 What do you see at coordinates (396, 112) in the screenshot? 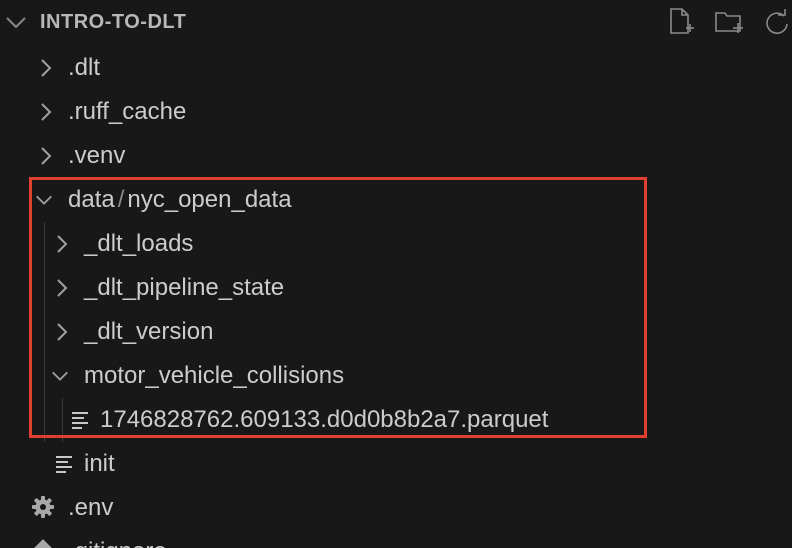
I see `tree-item-ruff-cache: .ruff_cache` at bounding box center [396, 112].